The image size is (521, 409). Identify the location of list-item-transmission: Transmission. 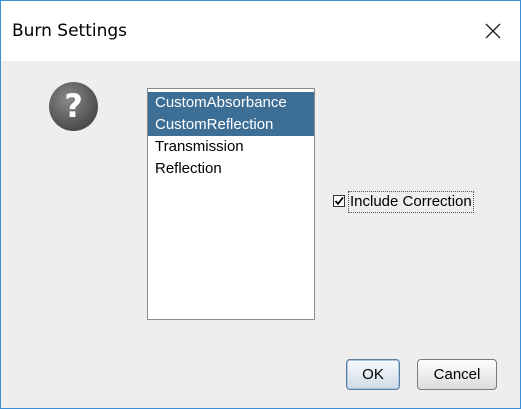
(231, 147).